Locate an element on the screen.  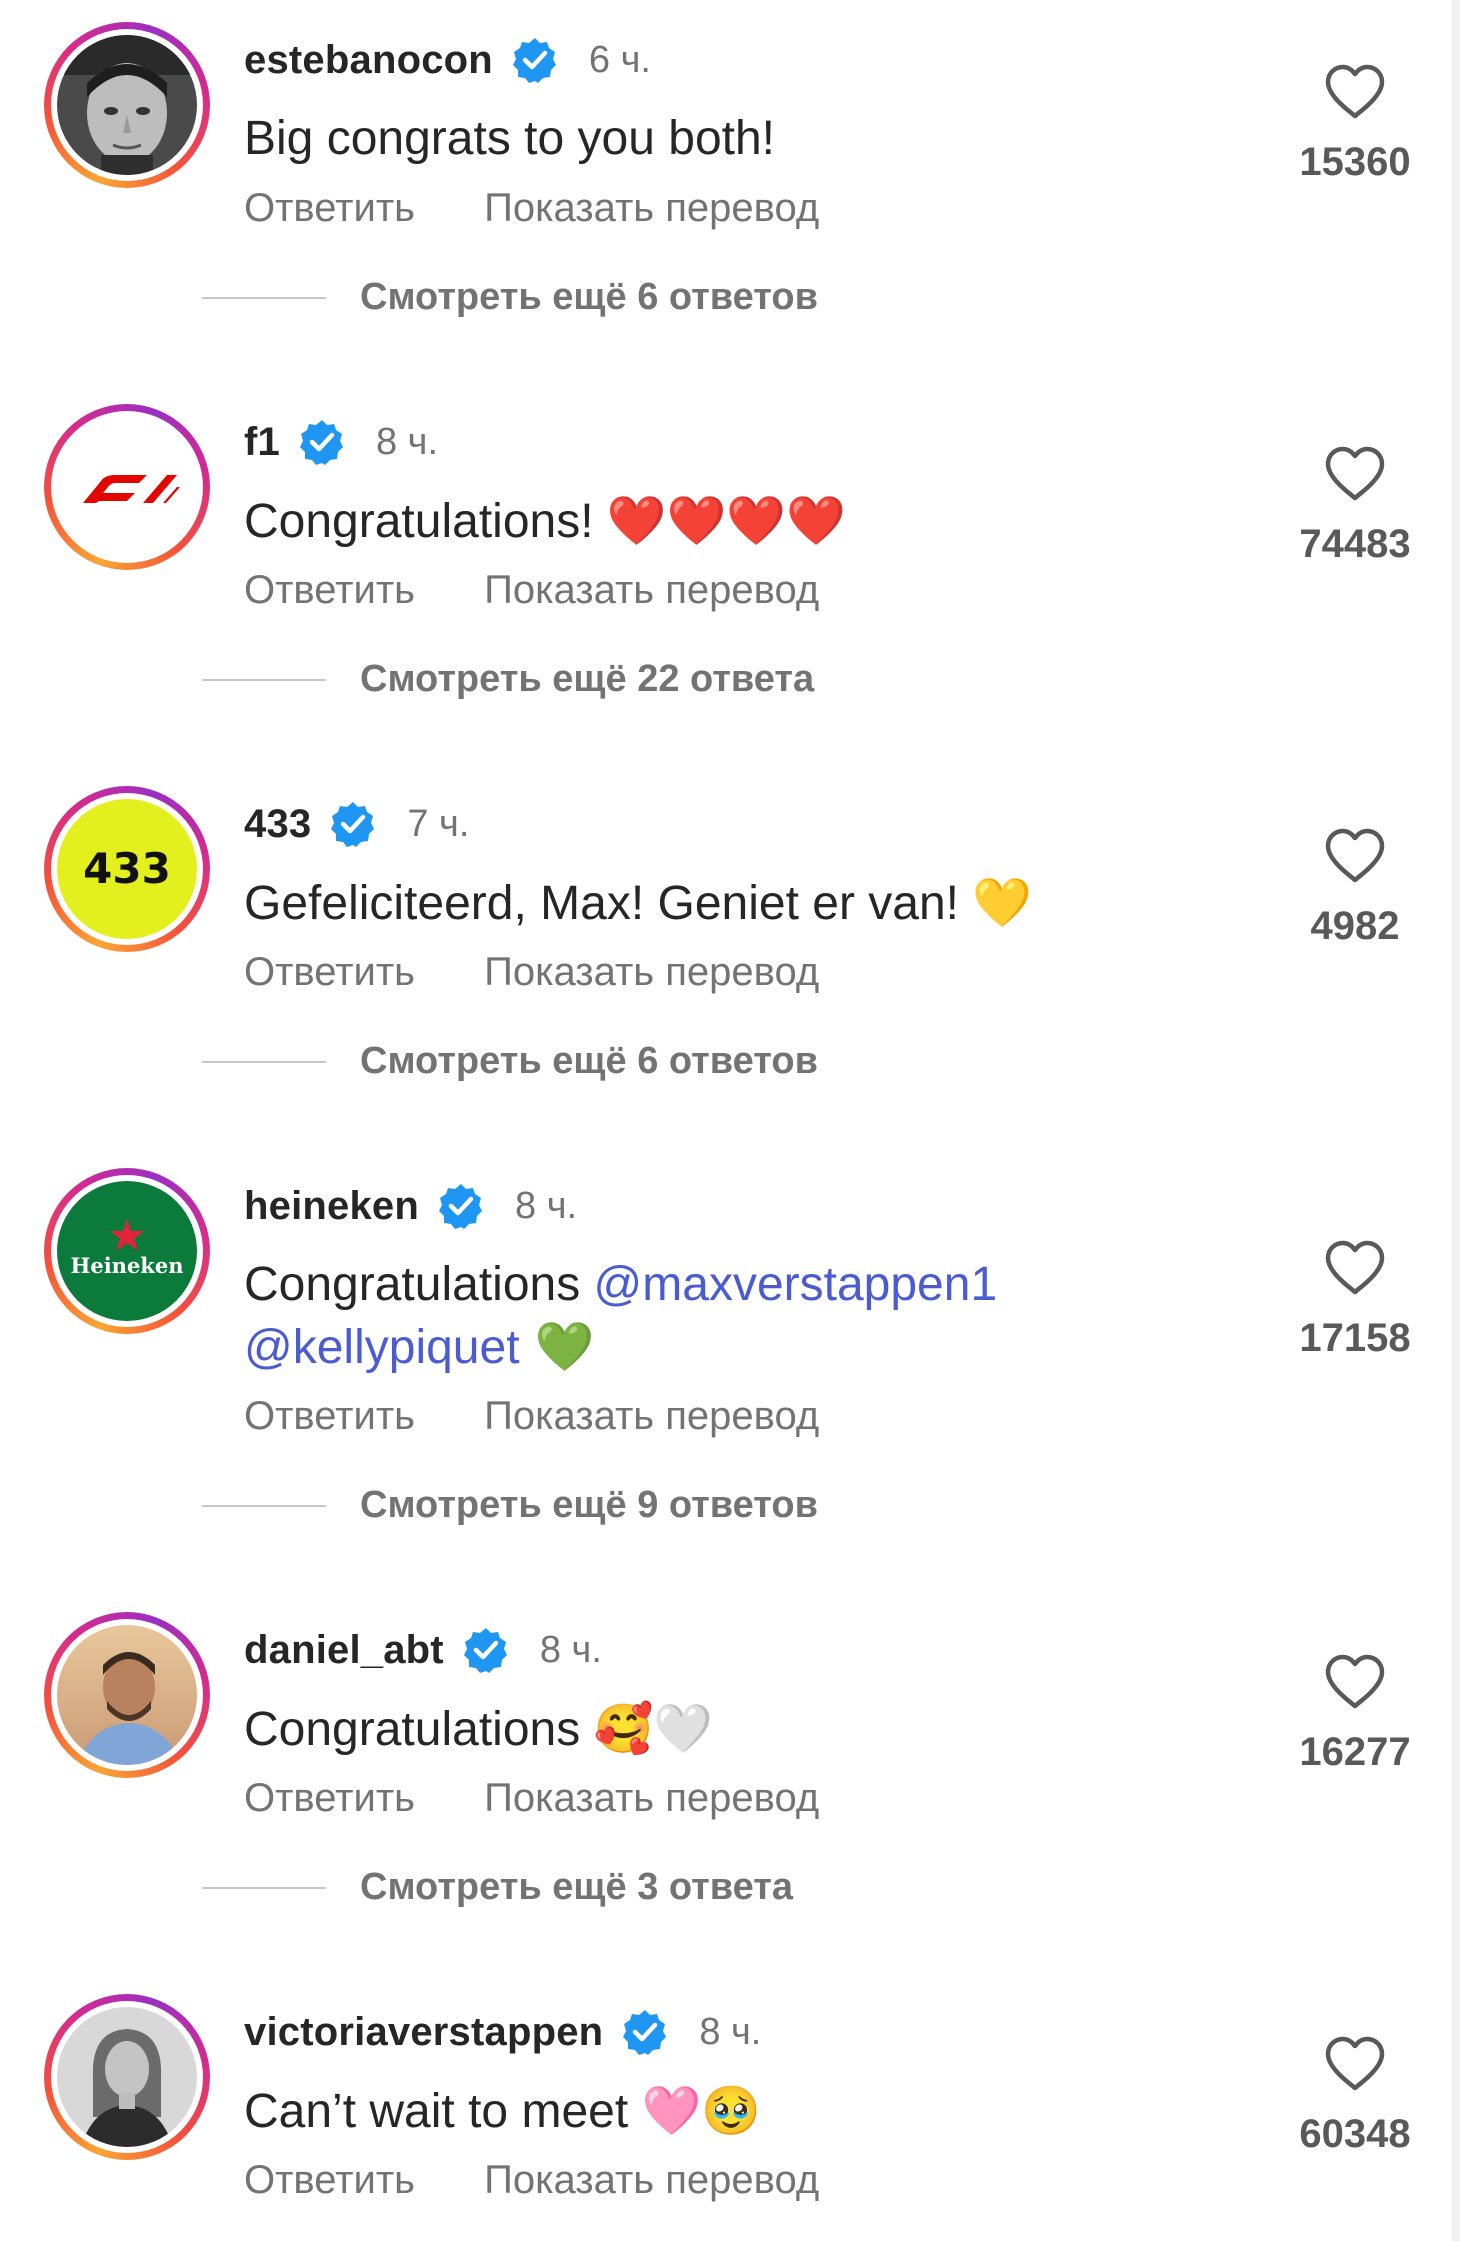
username: estebanocon is located at coordinates (368, 60).